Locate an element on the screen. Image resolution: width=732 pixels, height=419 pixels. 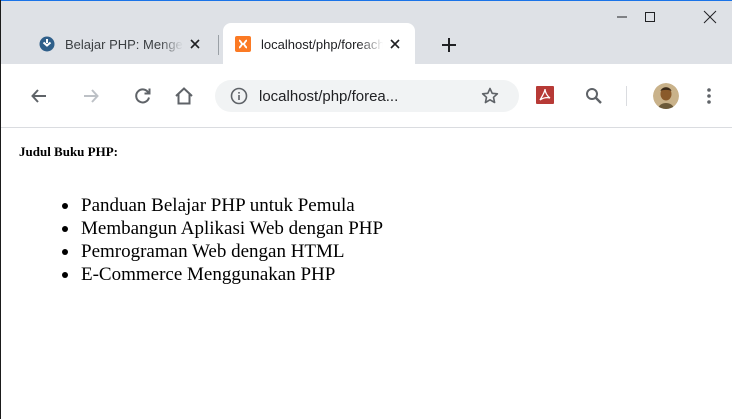
close-window-button is located at coordinates (709, 17).